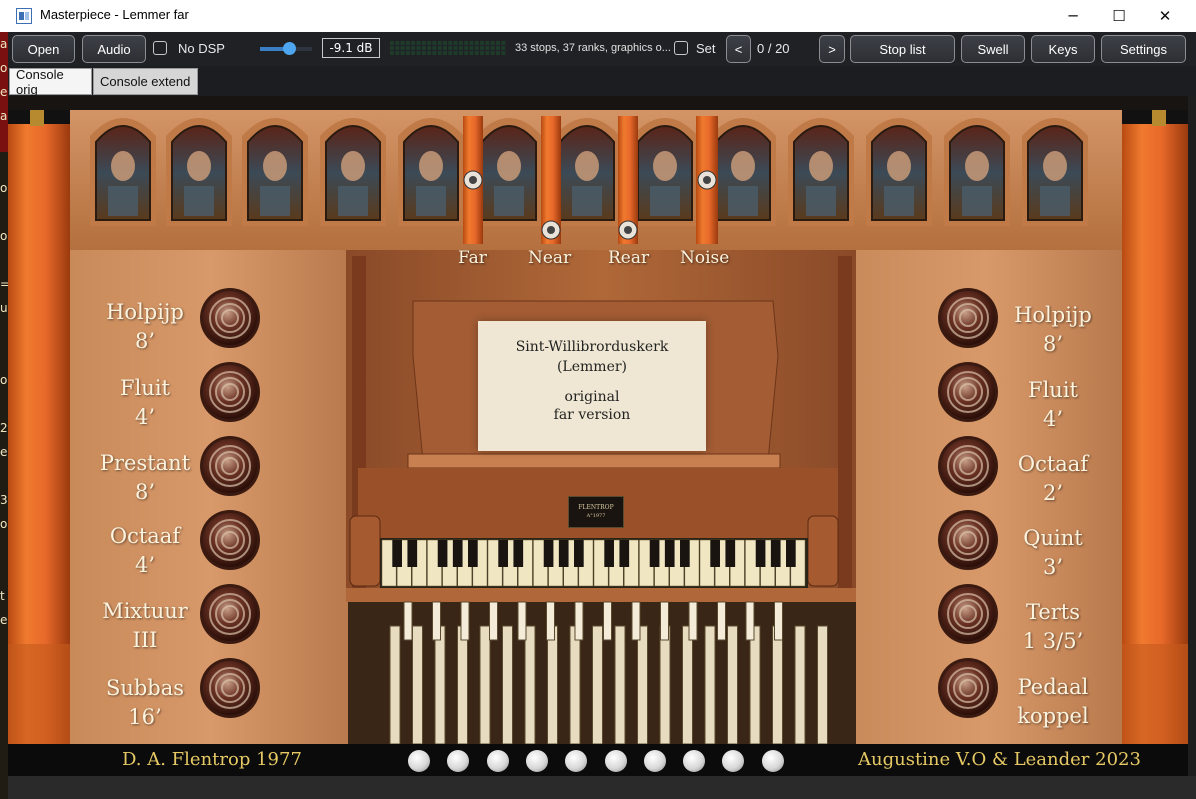 This screenshot has width=1196, height=799. Describe the element at coordinates (738, 49) in the screenshot. I see `prev-combination-button: <` at that location.